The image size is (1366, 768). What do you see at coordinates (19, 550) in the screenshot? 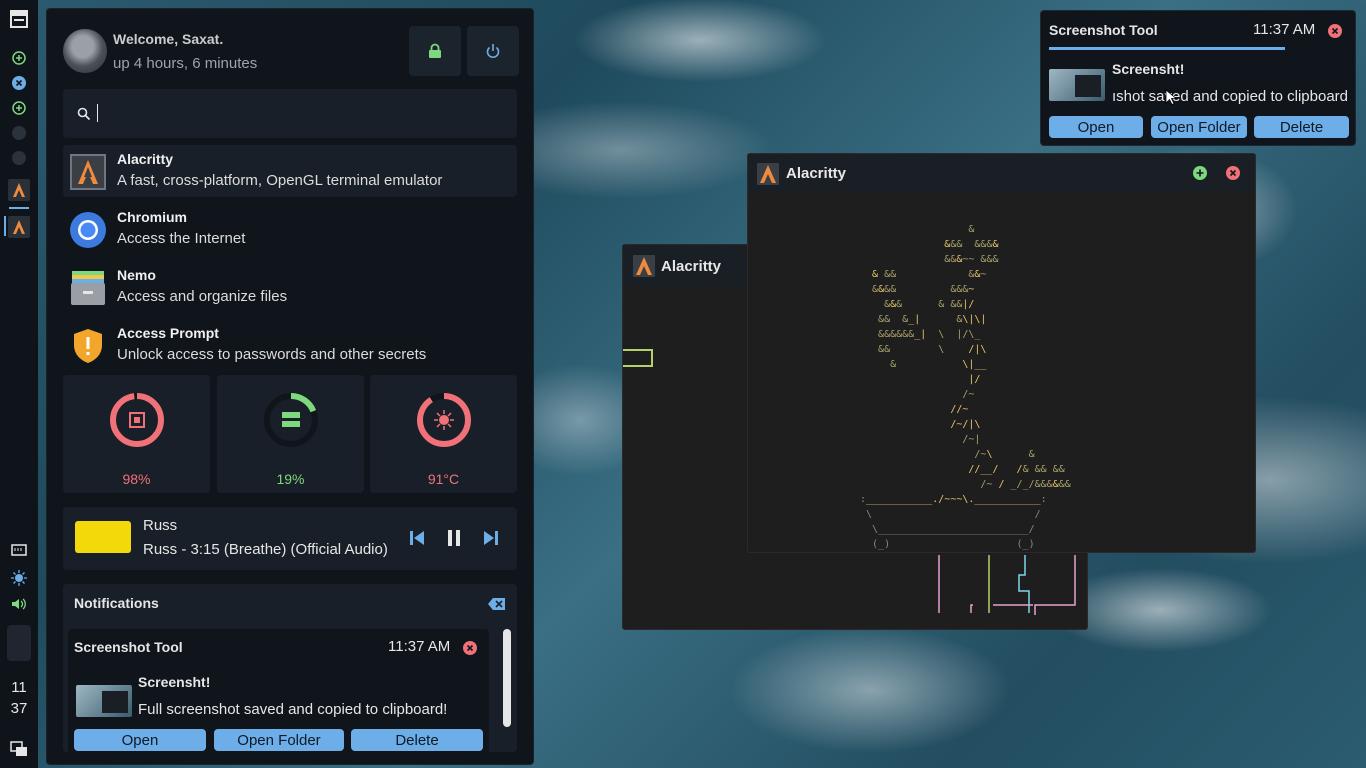
I see `network-icon` at bounding box center [19, 550].